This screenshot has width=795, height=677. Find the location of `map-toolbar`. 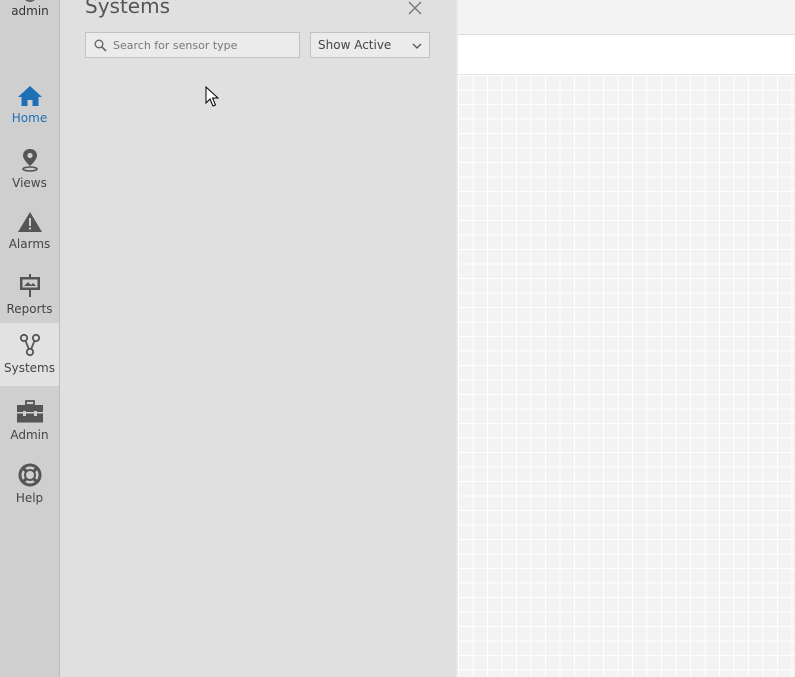

map-toolbar is located at coordinates (626, 17).